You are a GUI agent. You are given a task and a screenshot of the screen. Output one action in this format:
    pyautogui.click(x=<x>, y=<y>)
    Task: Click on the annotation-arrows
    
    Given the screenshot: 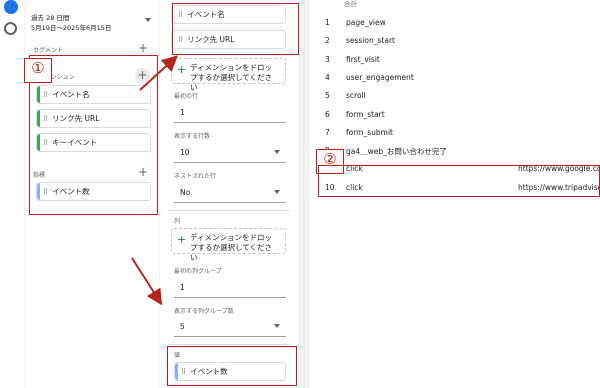 What is the action you would take?
    pyautogui.click(x=154, y=180)
    